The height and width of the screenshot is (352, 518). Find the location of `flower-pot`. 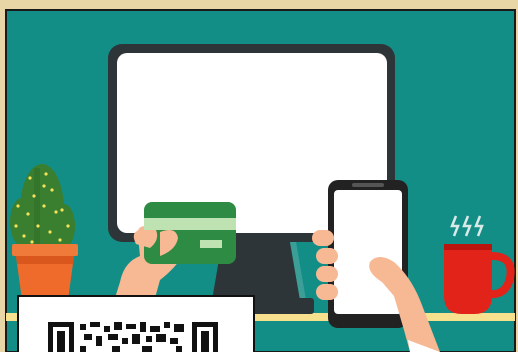

flower-pot is located at coordinates (45, 272).